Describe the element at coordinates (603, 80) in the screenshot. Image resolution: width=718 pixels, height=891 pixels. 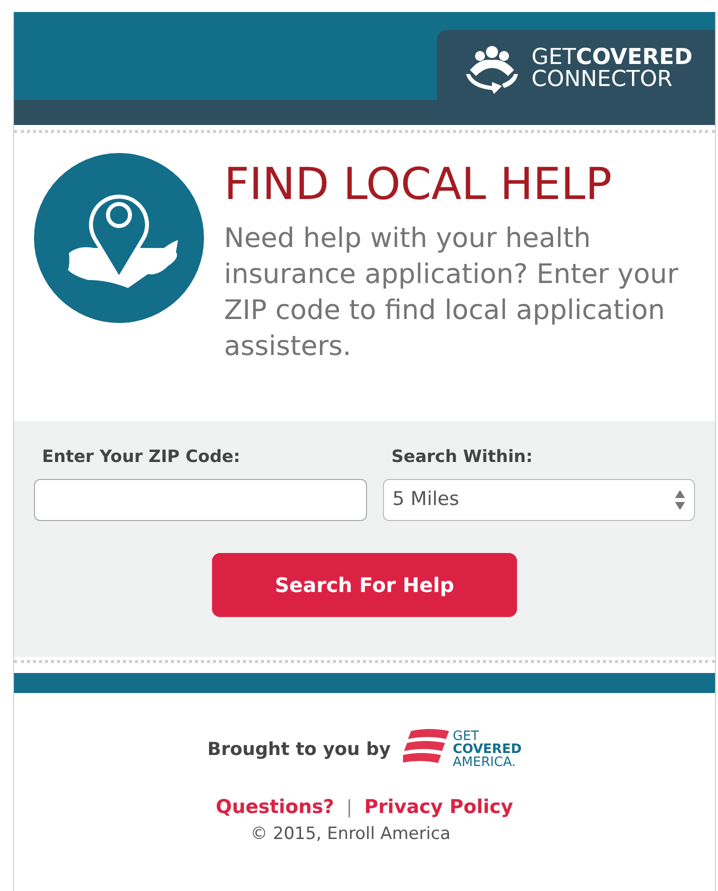
I see `logo-text: CONNECTOR` at that location.